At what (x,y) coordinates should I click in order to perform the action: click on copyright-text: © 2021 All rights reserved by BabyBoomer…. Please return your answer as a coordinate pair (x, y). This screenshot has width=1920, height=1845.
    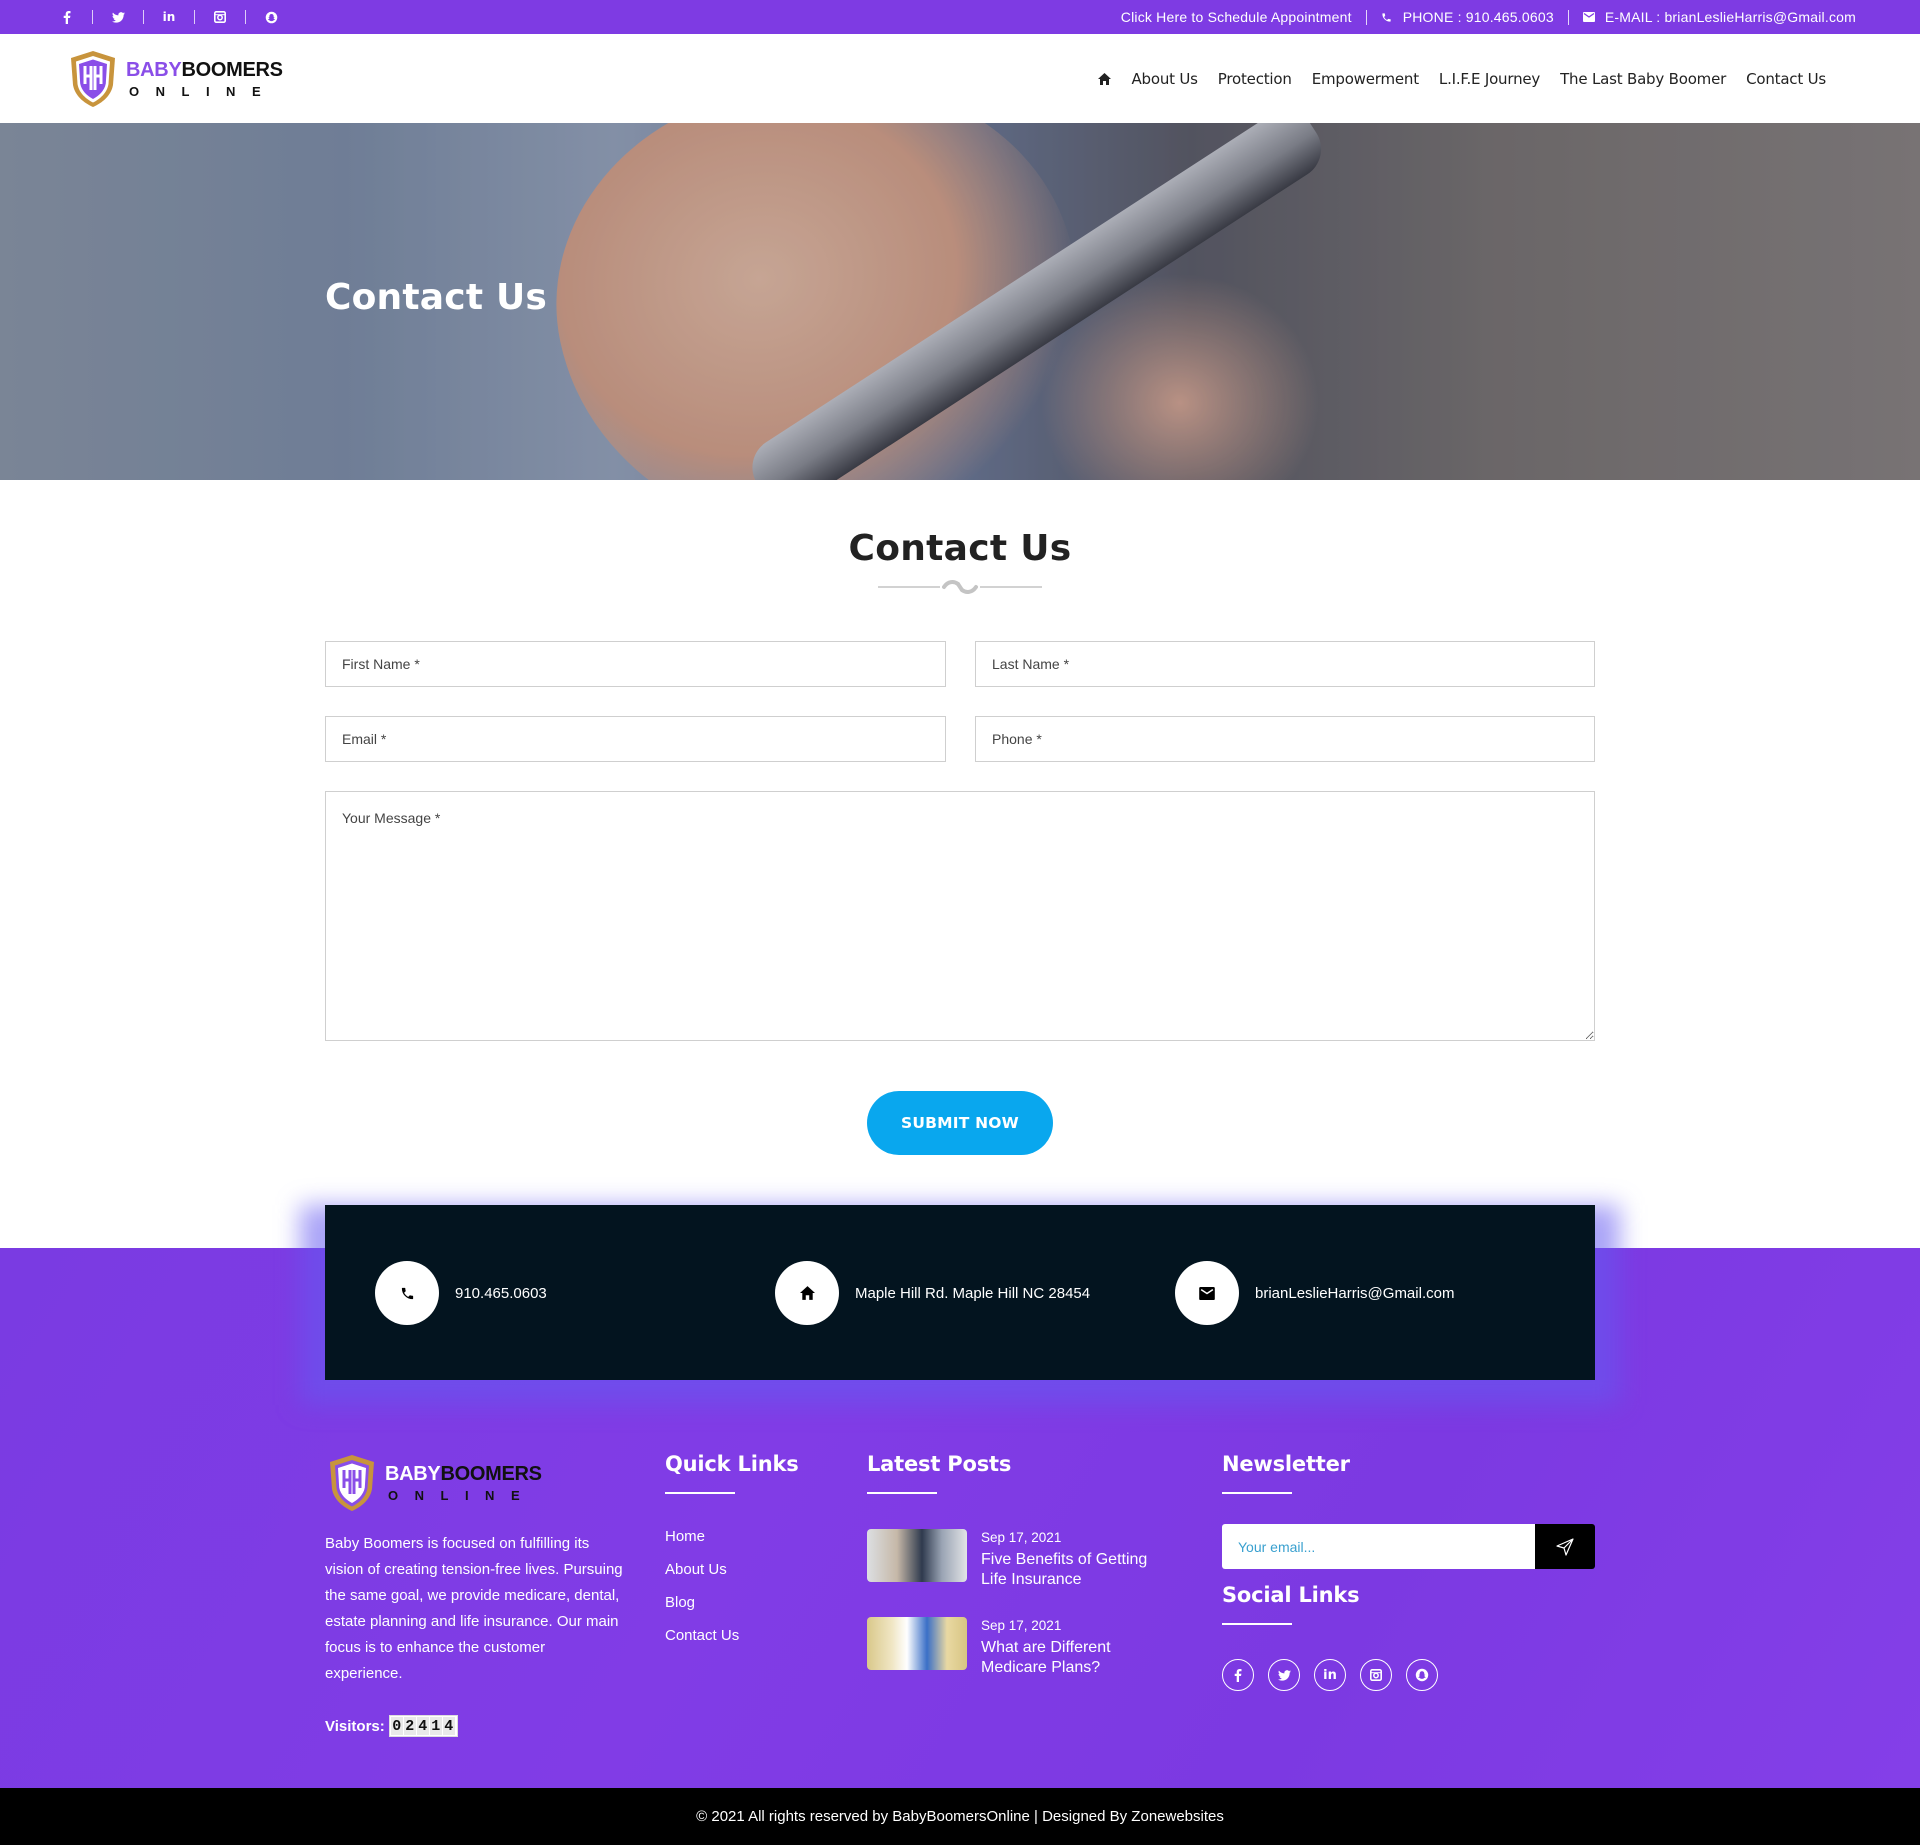
    Looking at the image, I should click on (960, 1816).